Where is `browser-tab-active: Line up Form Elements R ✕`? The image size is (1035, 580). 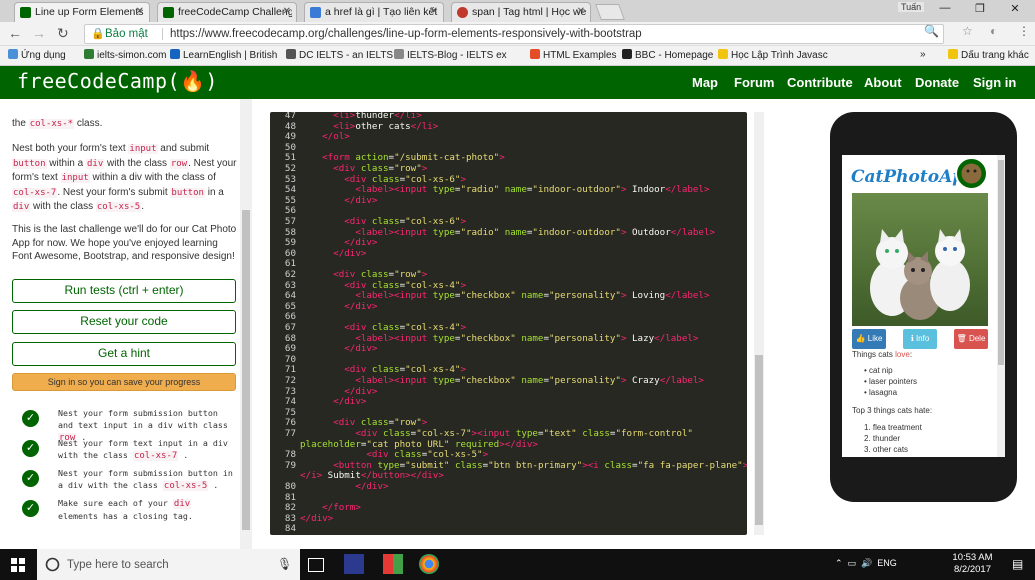 browser-tab-active: Line up Form Elements R ✕ is located at coordinates (82, 12).